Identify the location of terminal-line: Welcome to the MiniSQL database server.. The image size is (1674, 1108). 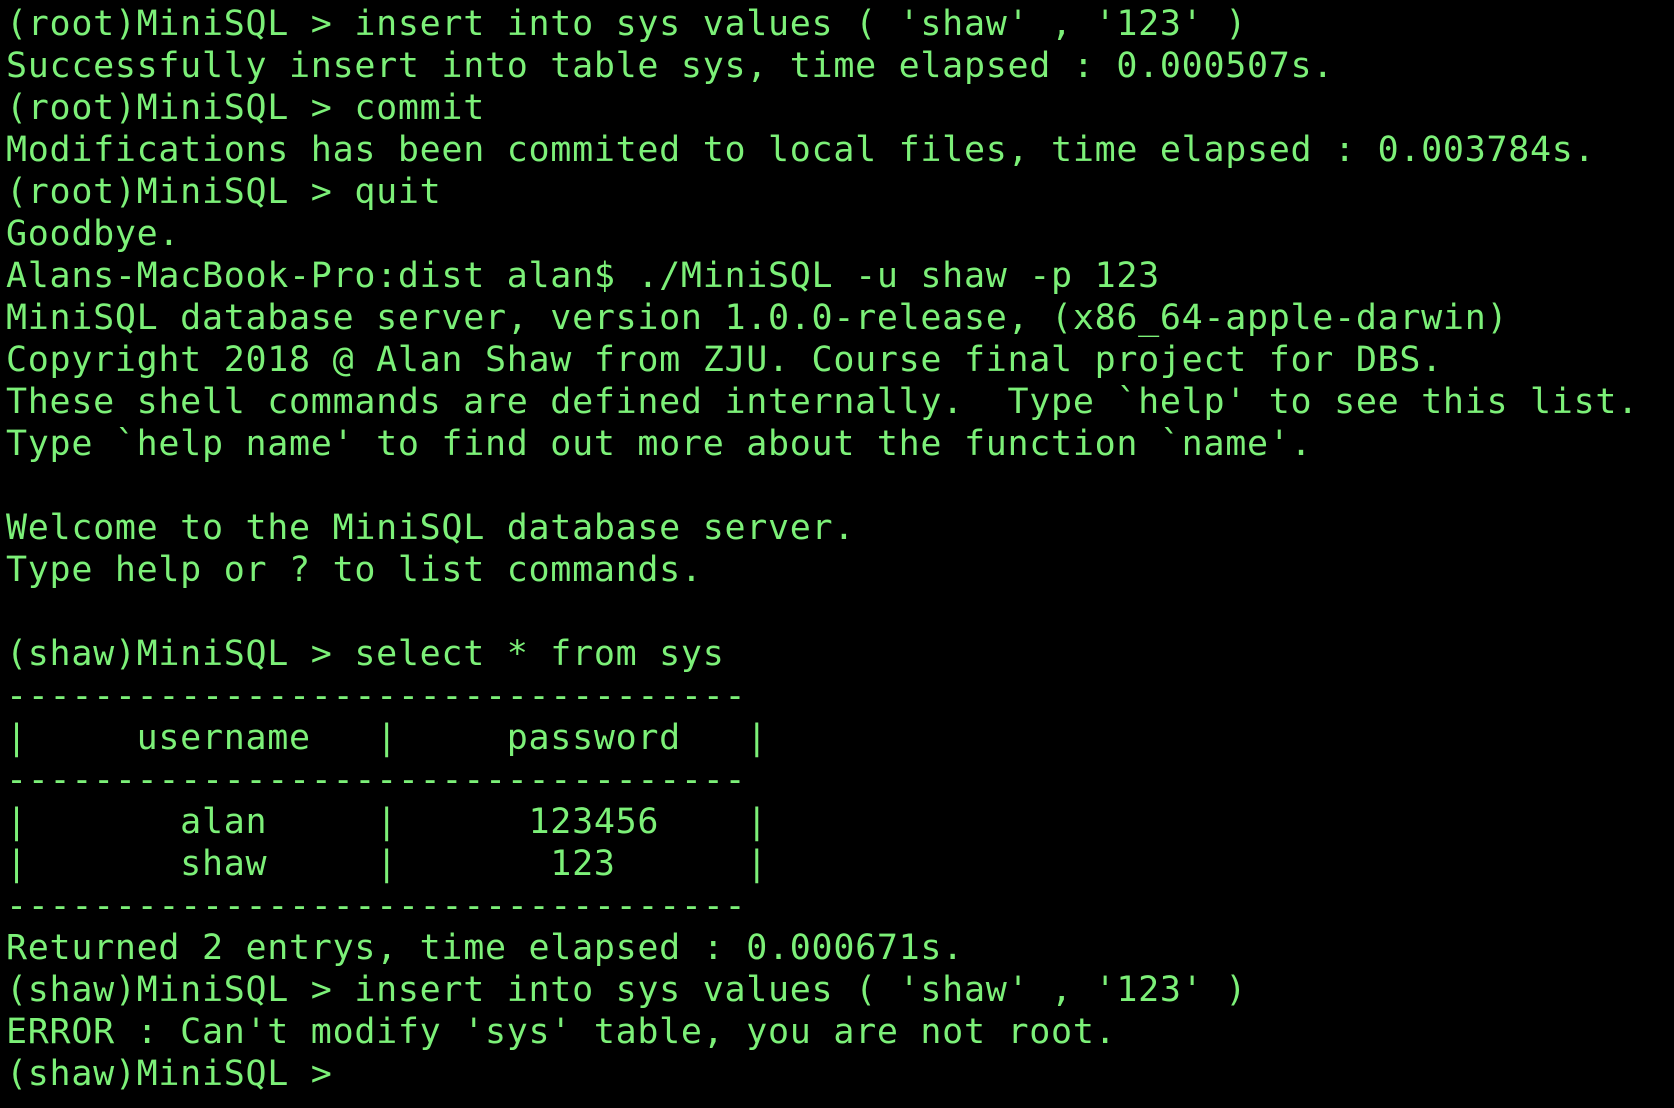
(431, 528).